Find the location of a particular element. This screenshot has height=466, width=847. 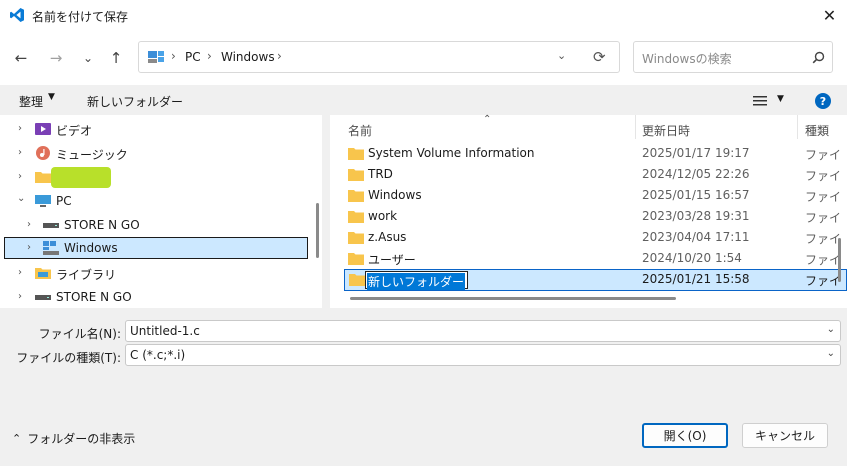

file-row-selected: 新しいフォルダー 2025/01/21 15:58 ファイ is located at coordinates (595, 280).